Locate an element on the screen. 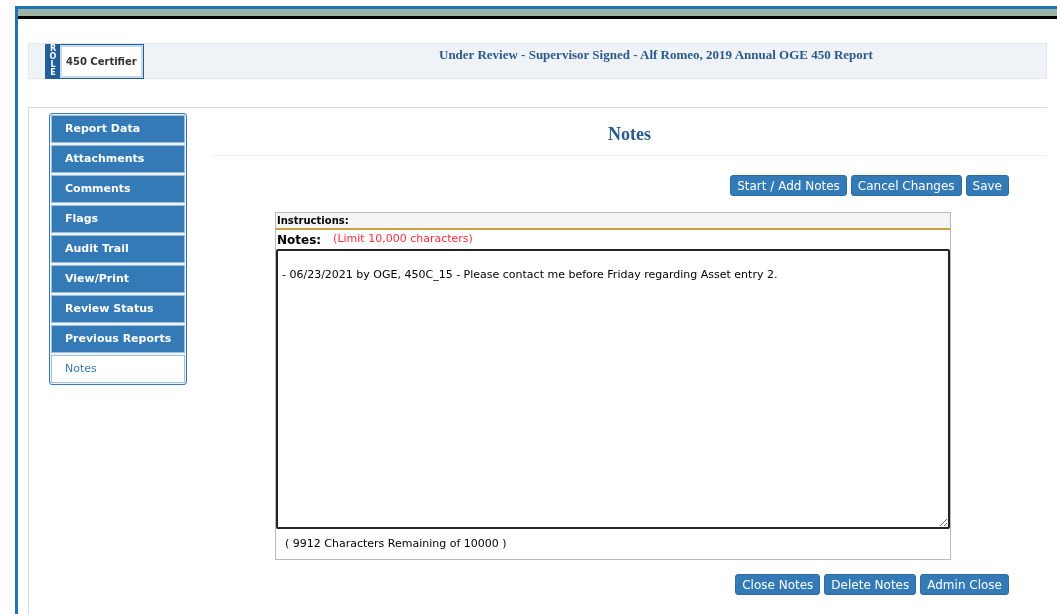 This screenshot has width=1057, height=614. limit-note: (Limit 10,000 characters) is located at coordinates (403, 239).